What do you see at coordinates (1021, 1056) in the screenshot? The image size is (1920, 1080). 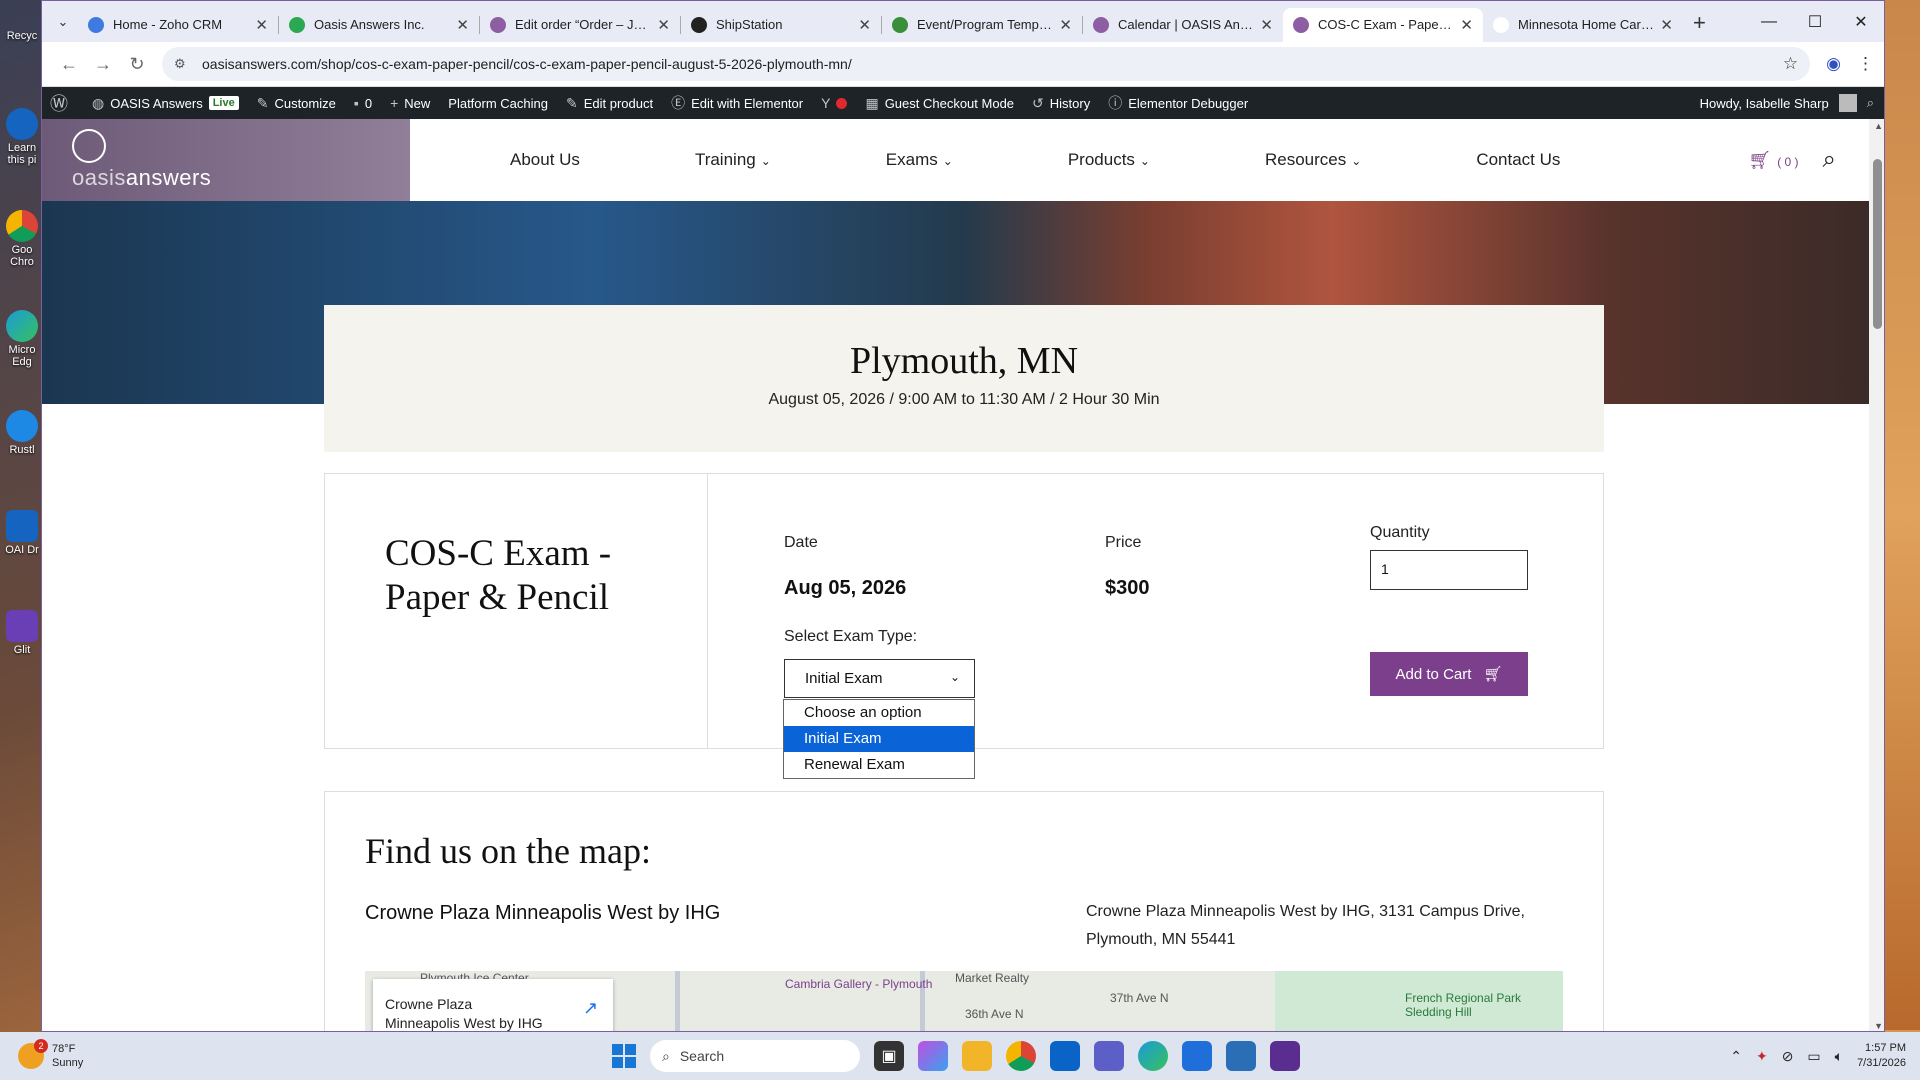 I see `chrome-icon` at bounding box center [1021, 1056].